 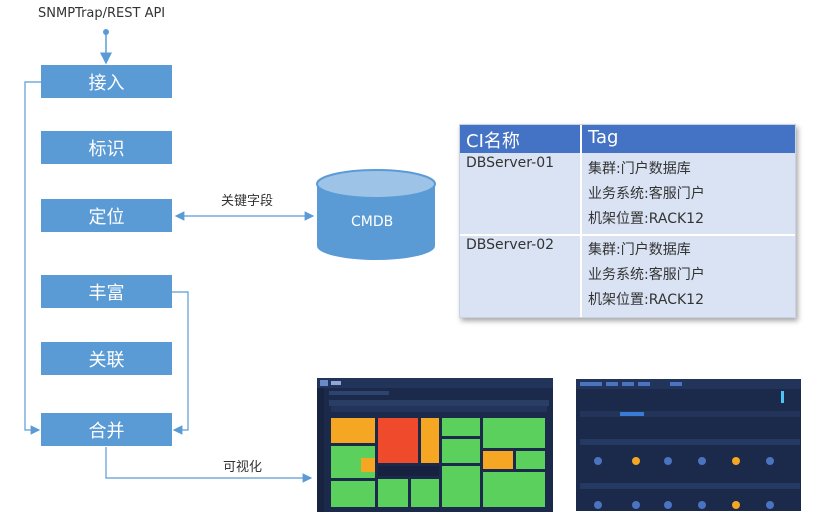 What do you see at coordinates (243, 467) in the screenshot?
I see `visualize-label: 可视化` at bounding box center [243, 467].